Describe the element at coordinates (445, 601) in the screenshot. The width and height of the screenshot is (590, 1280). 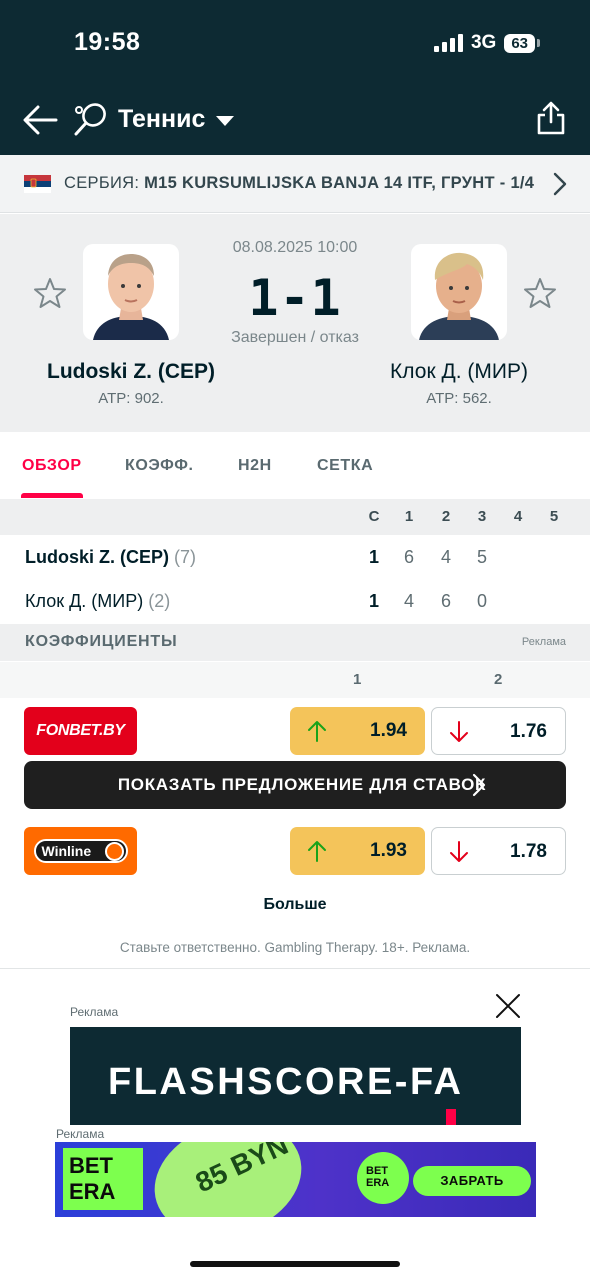
I see `row-set-2: 6` at that location.